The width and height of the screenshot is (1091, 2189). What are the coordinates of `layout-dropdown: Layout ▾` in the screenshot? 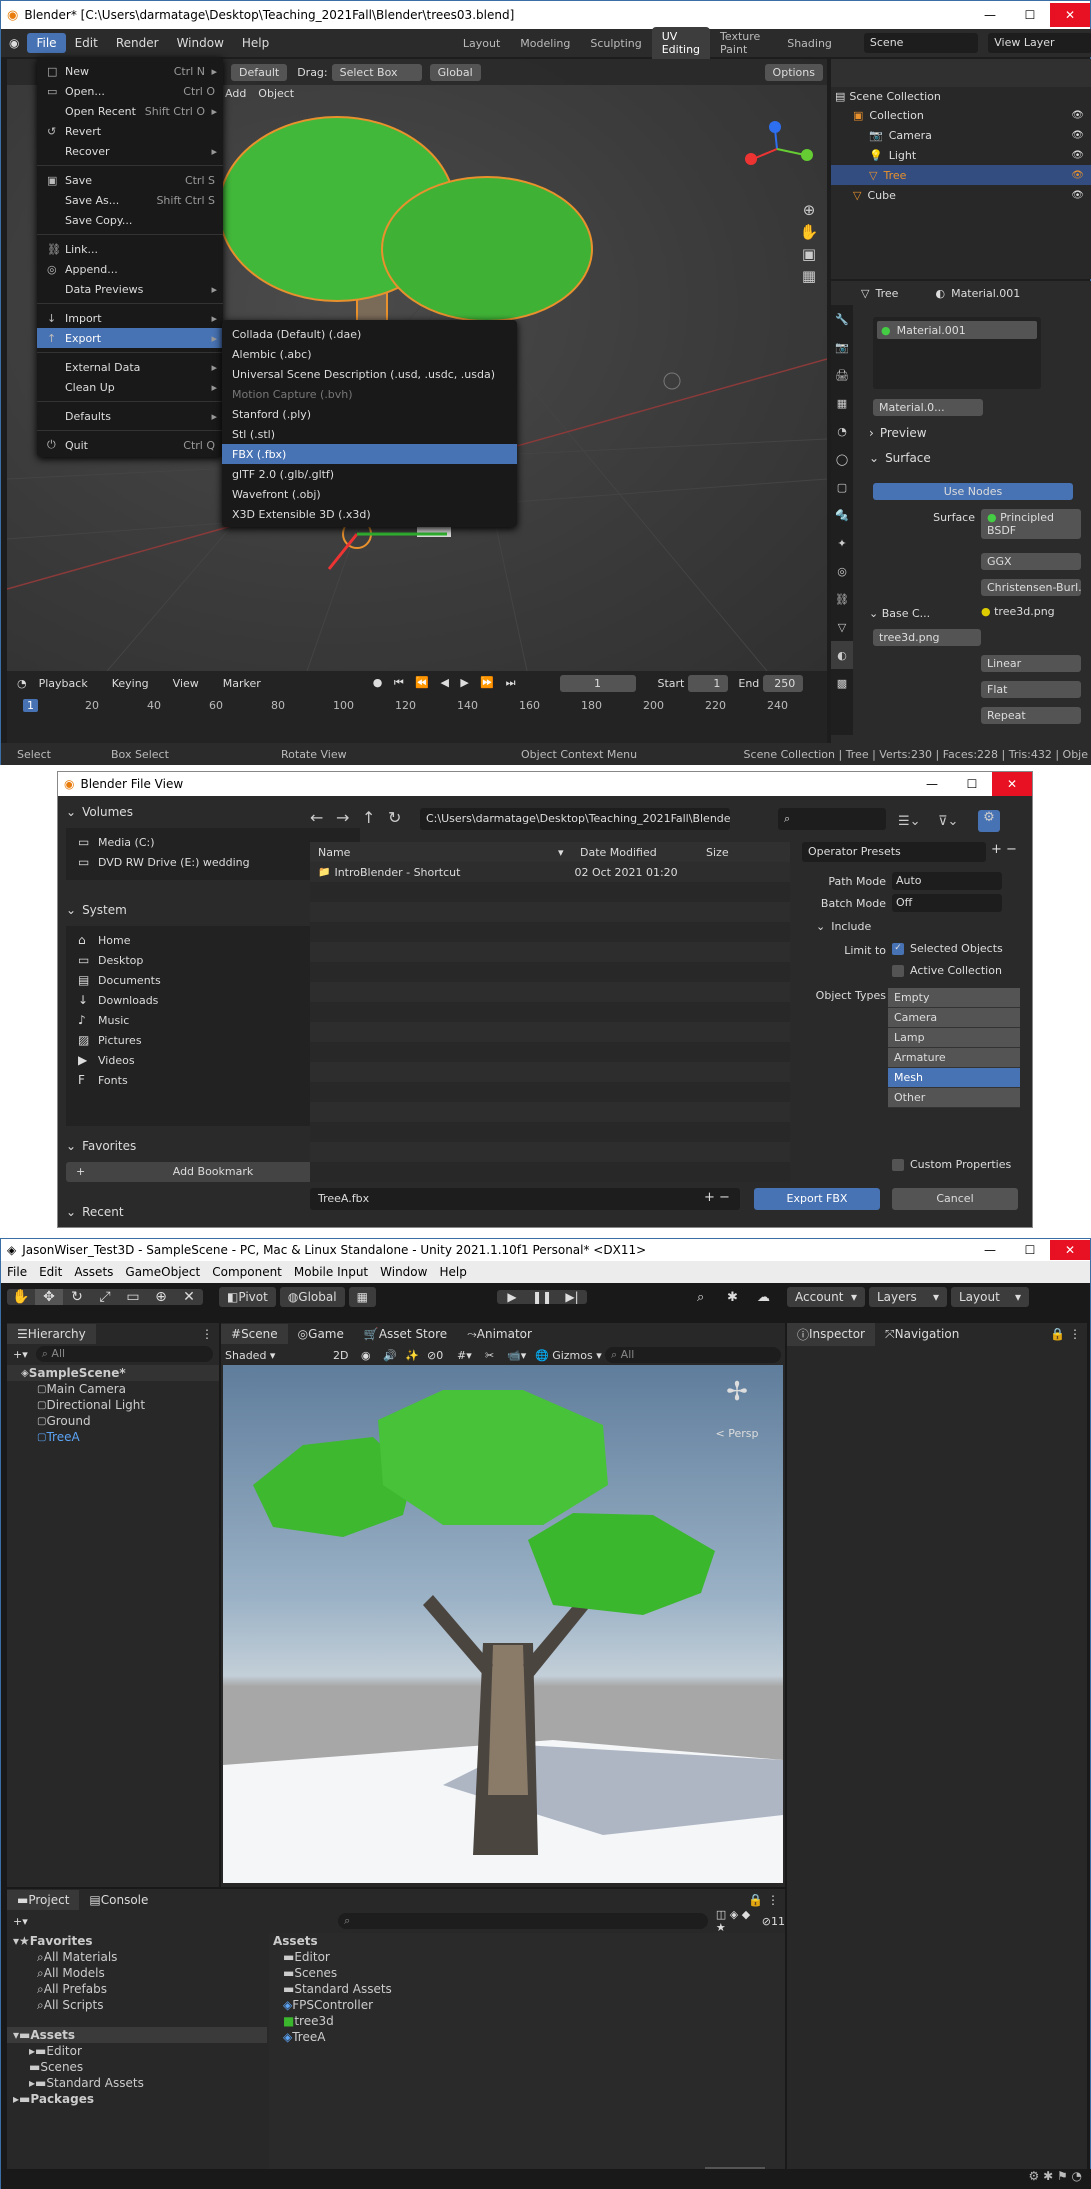 It's located at (990, 1297).